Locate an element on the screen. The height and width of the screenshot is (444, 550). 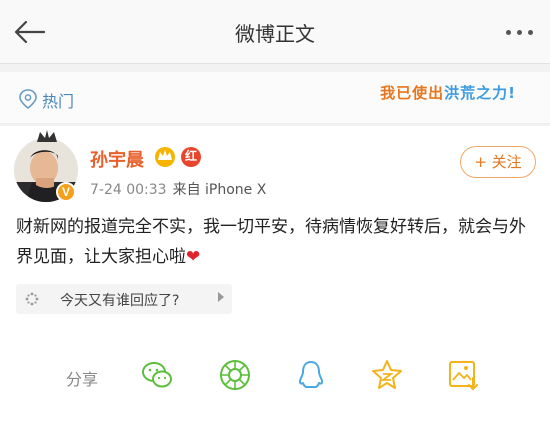
user-badges: 红 is located at coordinates (181, 157).